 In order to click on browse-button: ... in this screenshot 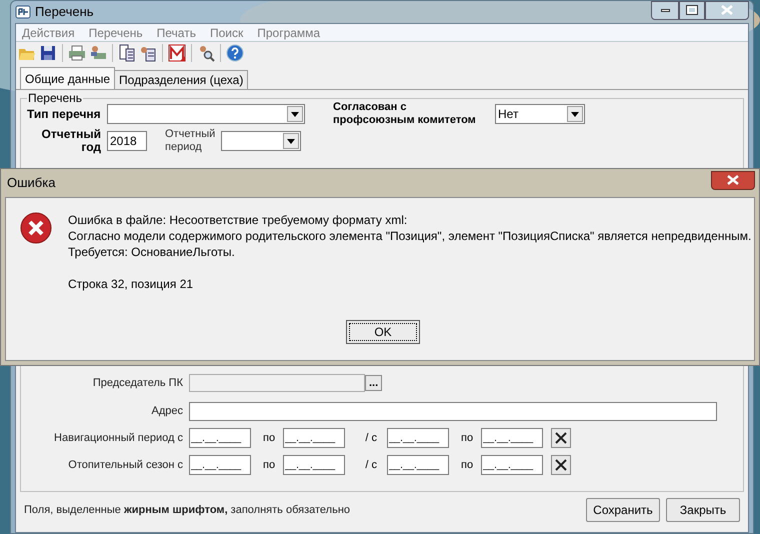, I will do `click(373, 383)`.